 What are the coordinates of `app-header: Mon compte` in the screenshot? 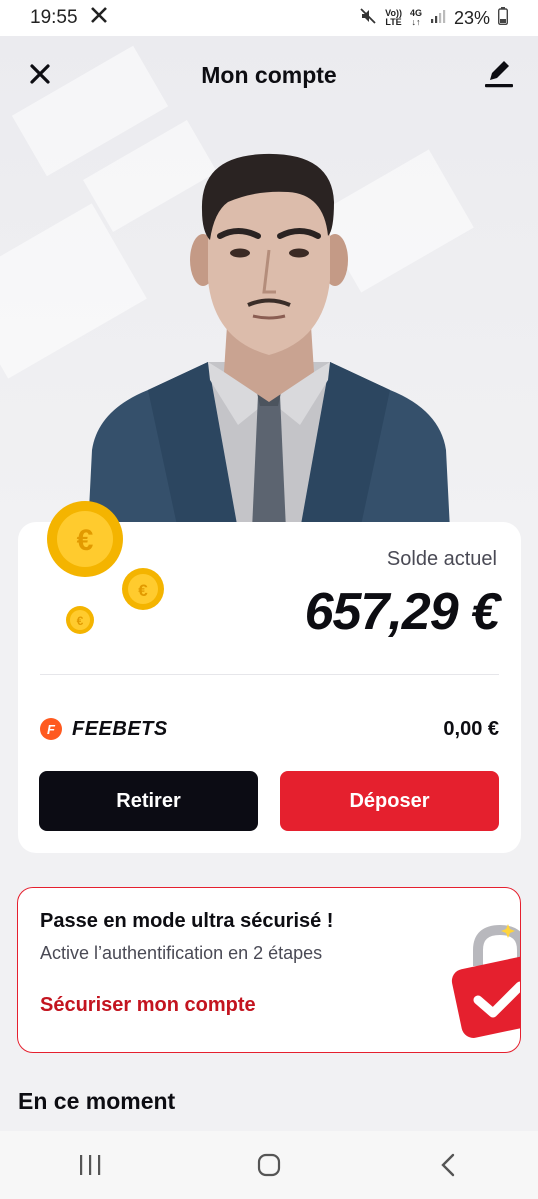 It's located at (269, 75).